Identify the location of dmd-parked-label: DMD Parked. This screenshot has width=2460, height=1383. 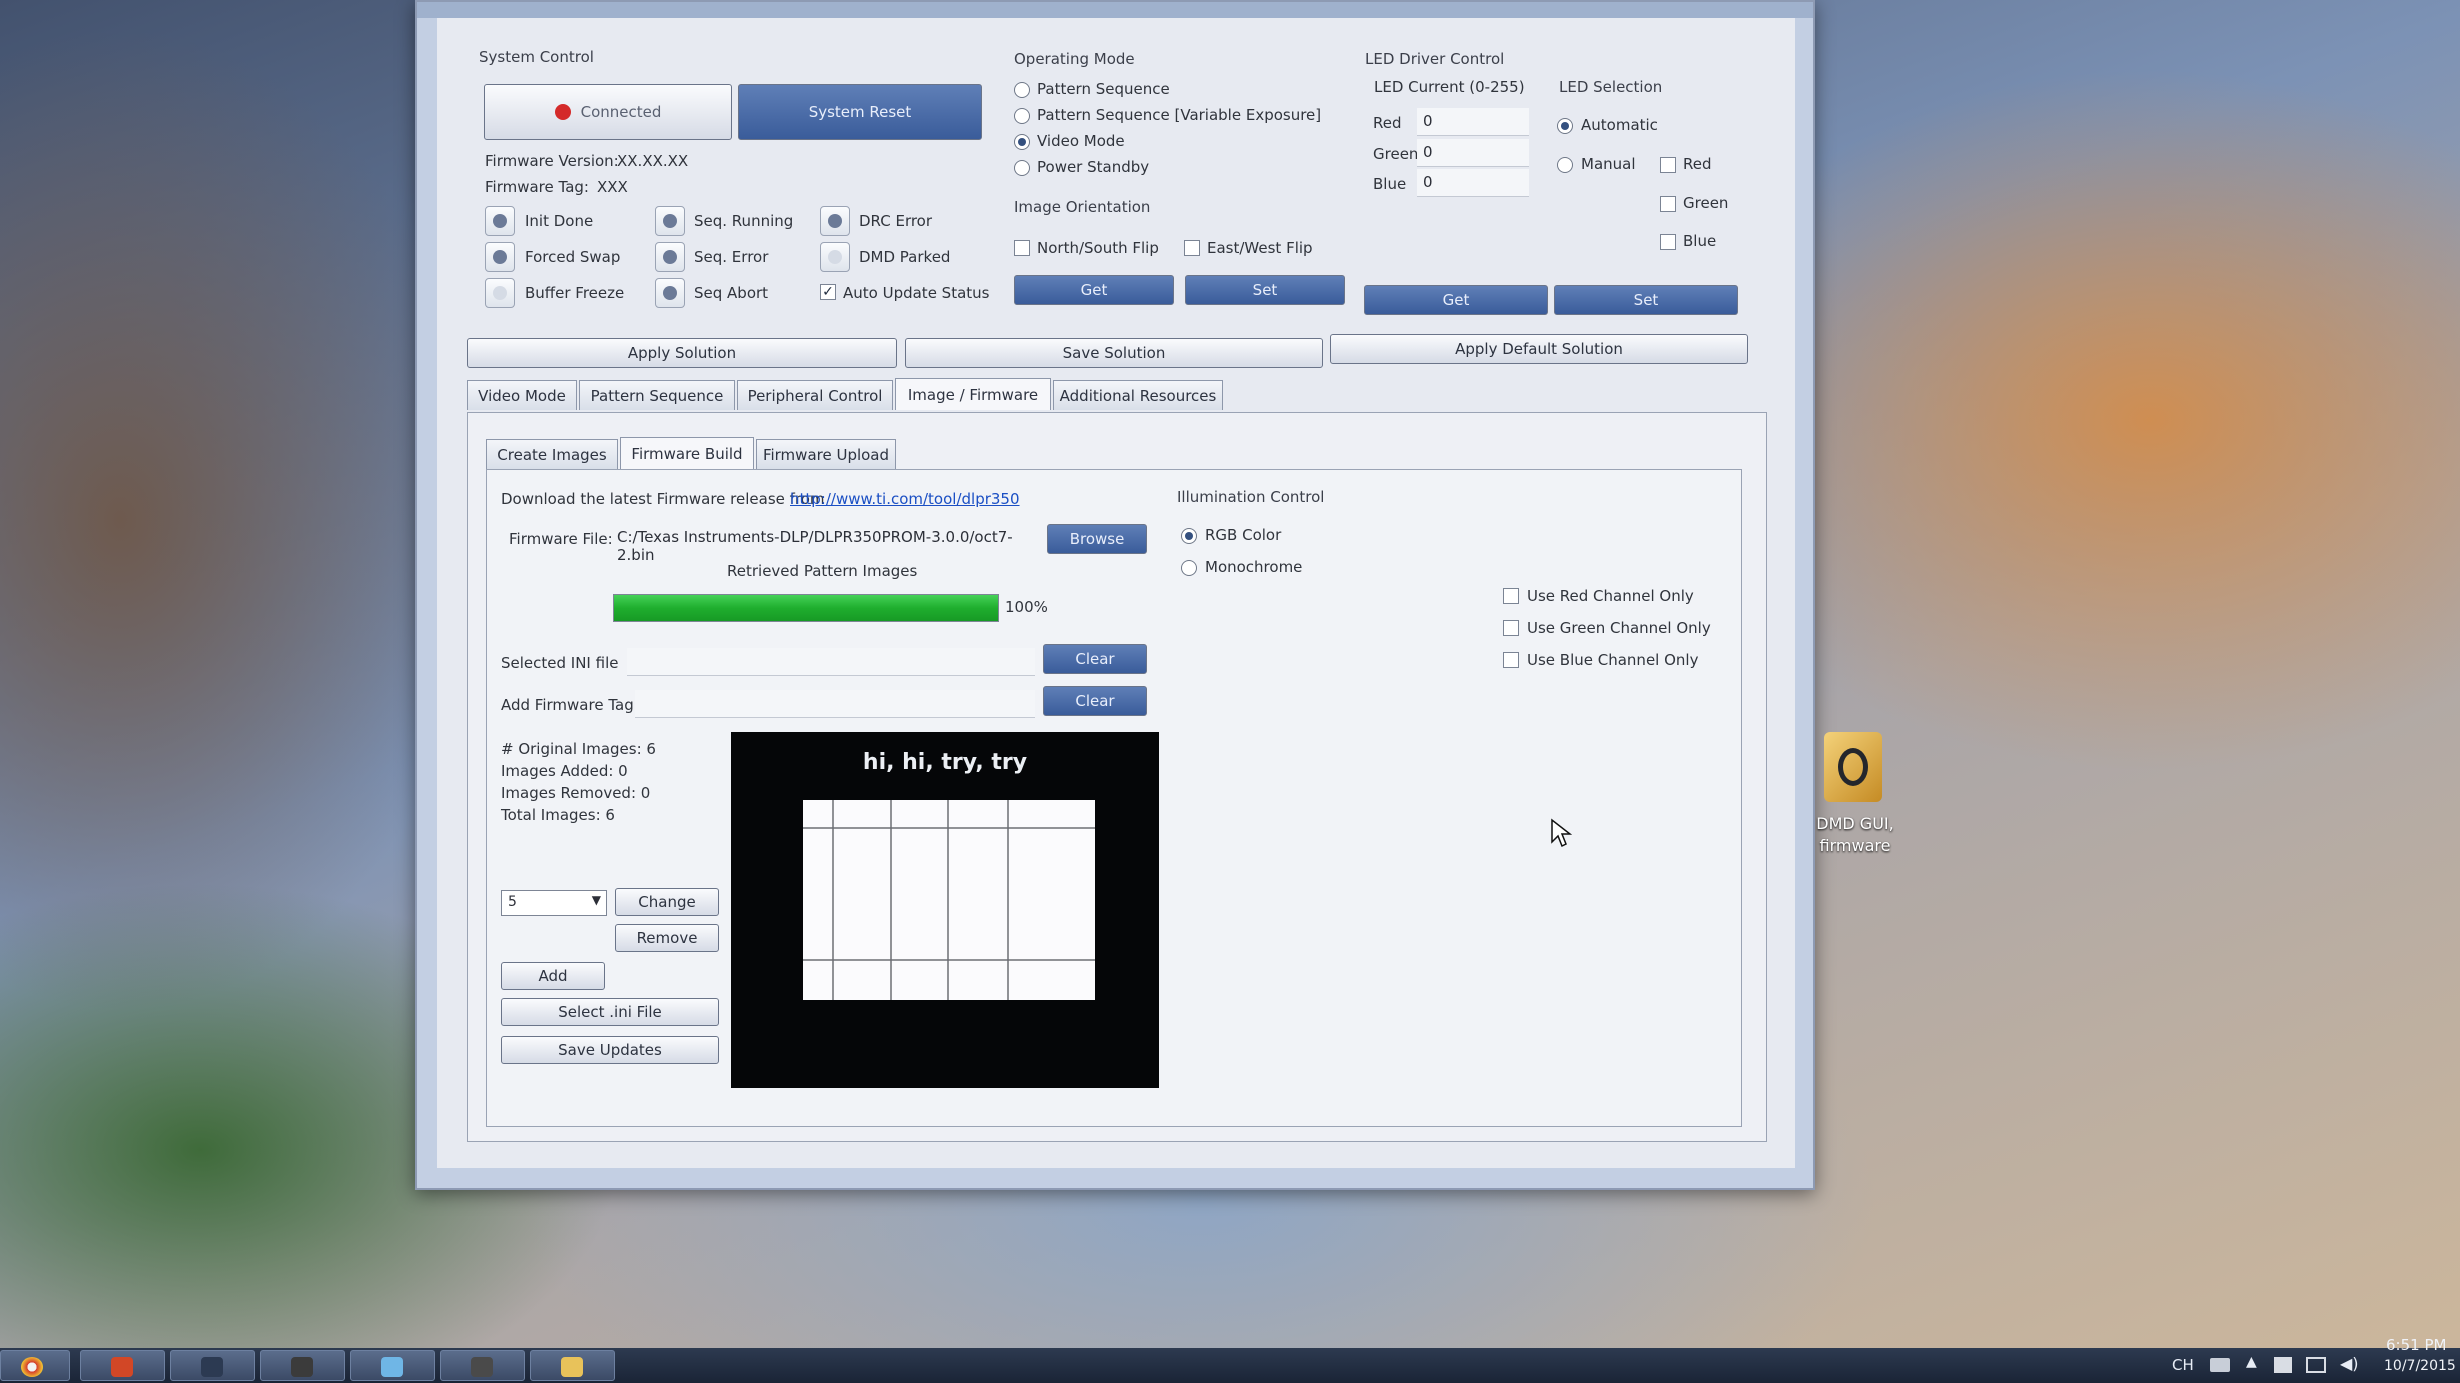
(905, 257).